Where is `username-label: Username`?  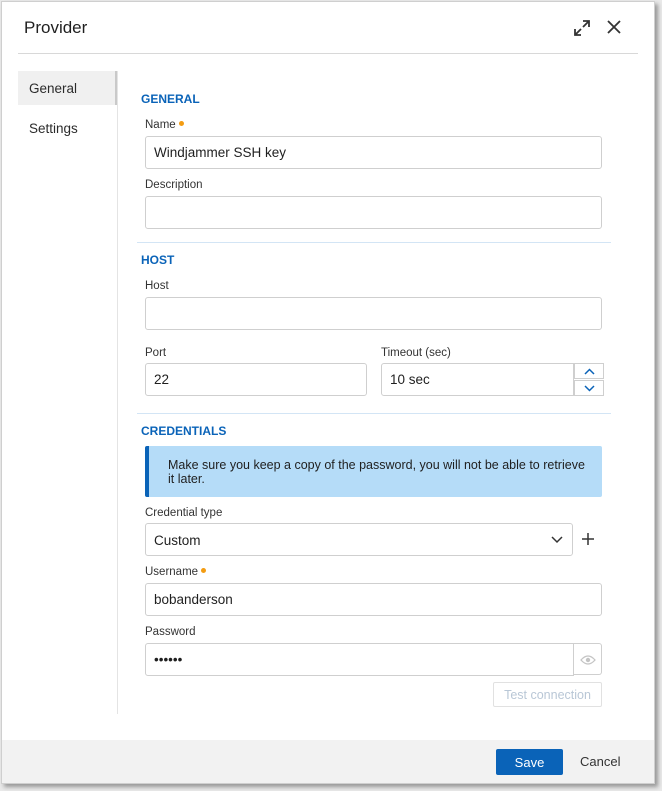 username-label: Username is located at coordinates (176, 572).